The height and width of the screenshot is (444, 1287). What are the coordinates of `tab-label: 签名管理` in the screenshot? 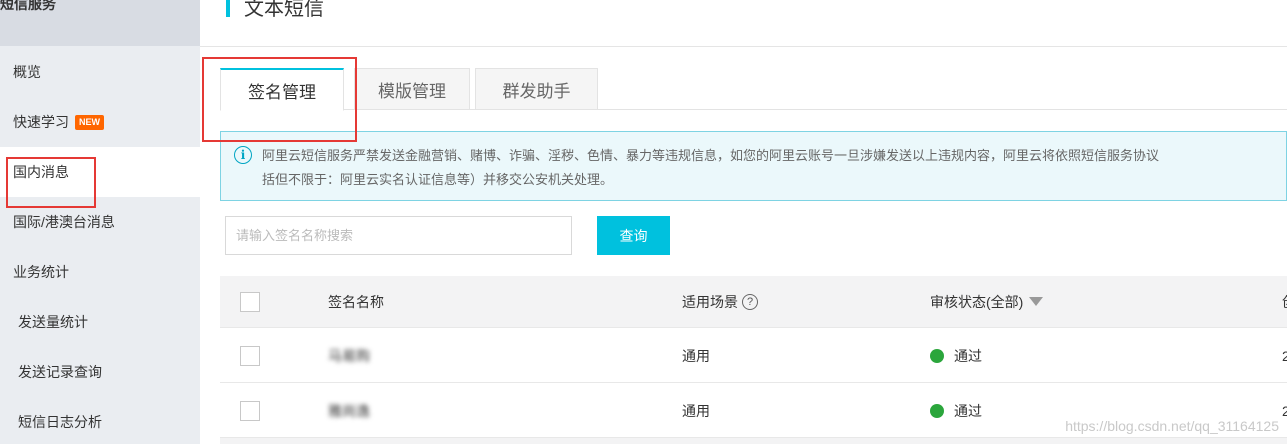 It's located at (282, 92).